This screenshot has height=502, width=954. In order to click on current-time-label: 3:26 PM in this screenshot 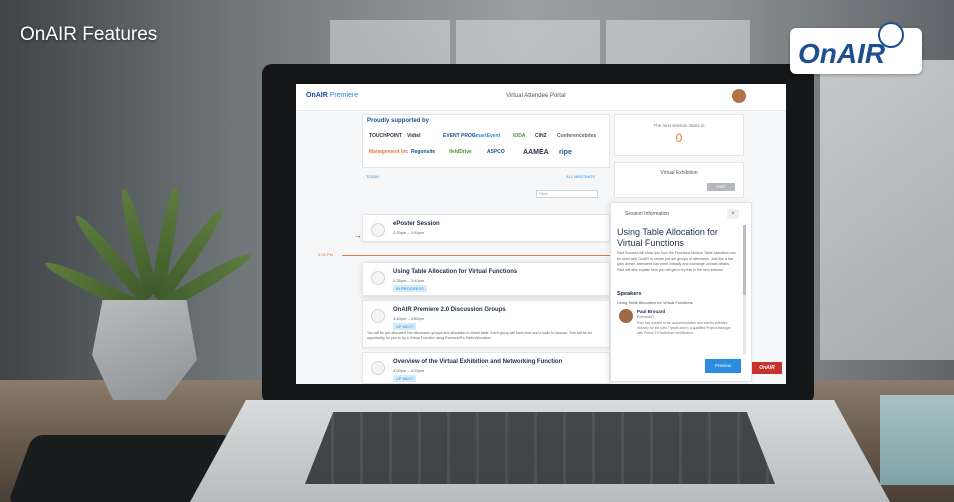, I will do `click(325, 254)`.